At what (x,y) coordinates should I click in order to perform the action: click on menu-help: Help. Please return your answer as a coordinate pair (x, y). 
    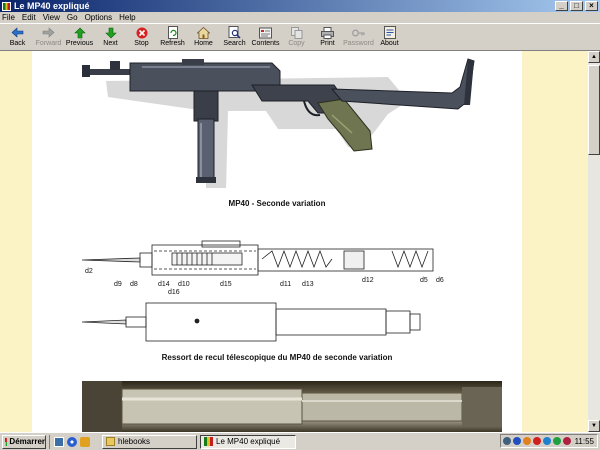
    Looking at the image, I should click on (127, 17).